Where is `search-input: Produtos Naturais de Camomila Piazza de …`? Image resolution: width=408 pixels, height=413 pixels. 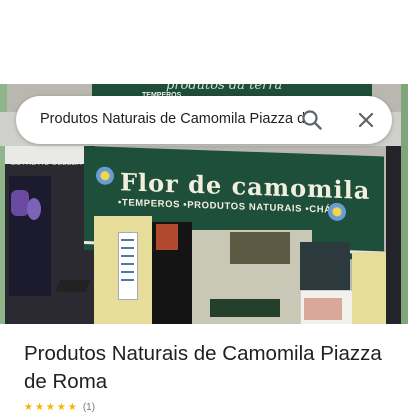
search-input: Produtos Naturais de Camomila Piazza de … is located at coordinates (172, 119).